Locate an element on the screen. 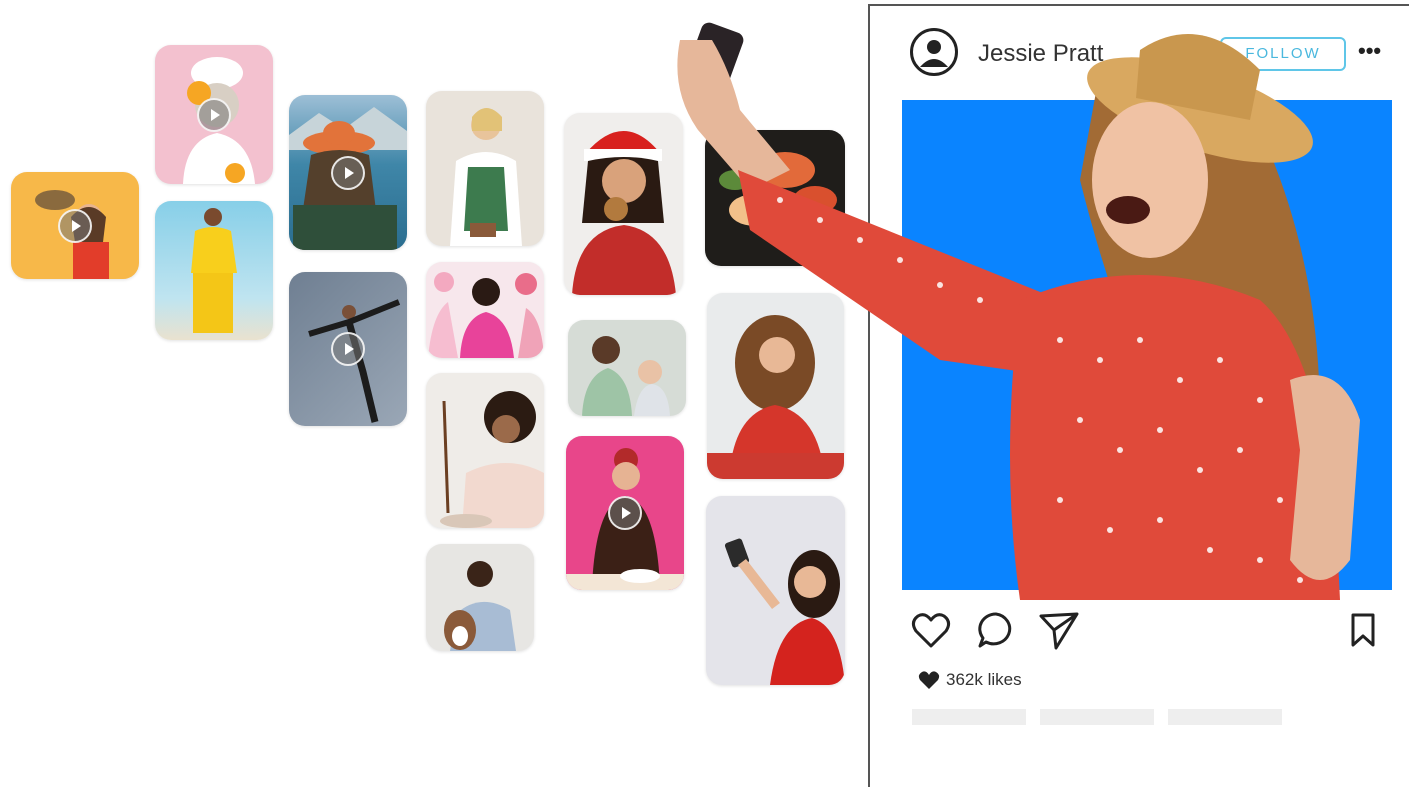 The width and height of the screenshot is (1409, 787). tile-yoga-pose is located at coordinates (348, 349).